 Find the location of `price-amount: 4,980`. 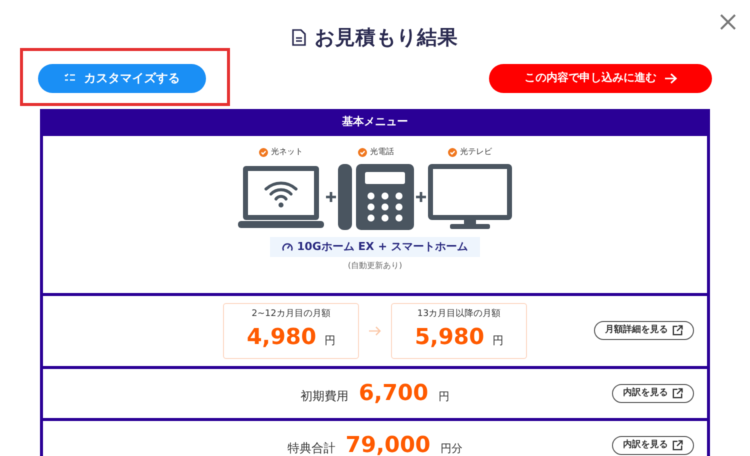

price-amount: 4,980 is located at coordinates (281, 338).